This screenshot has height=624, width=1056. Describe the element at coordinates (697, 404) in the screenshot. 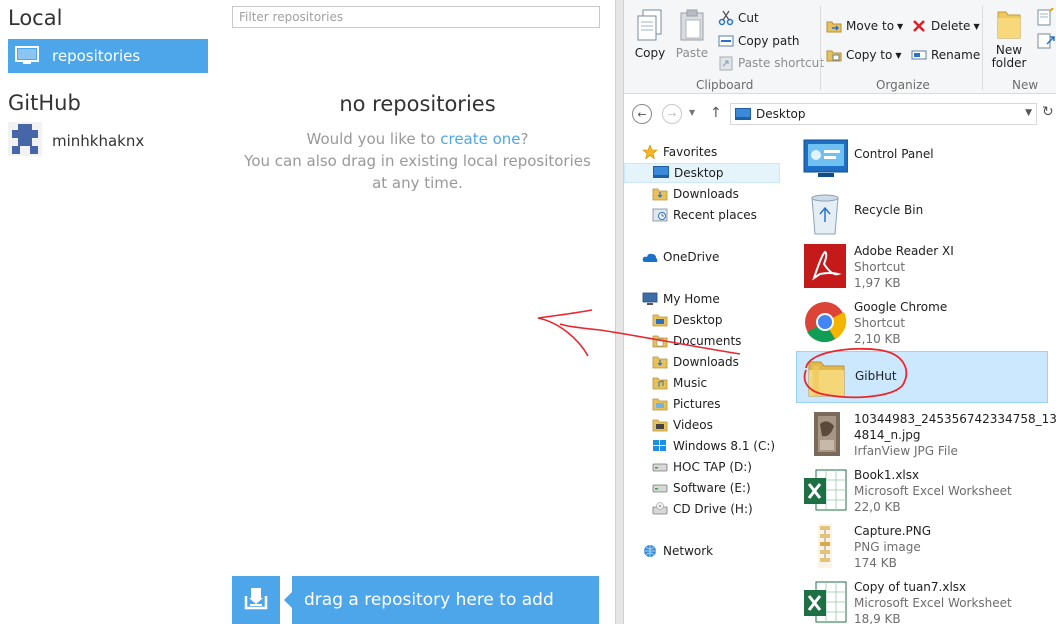

I see `tree-item-label: Pictures` at that location.